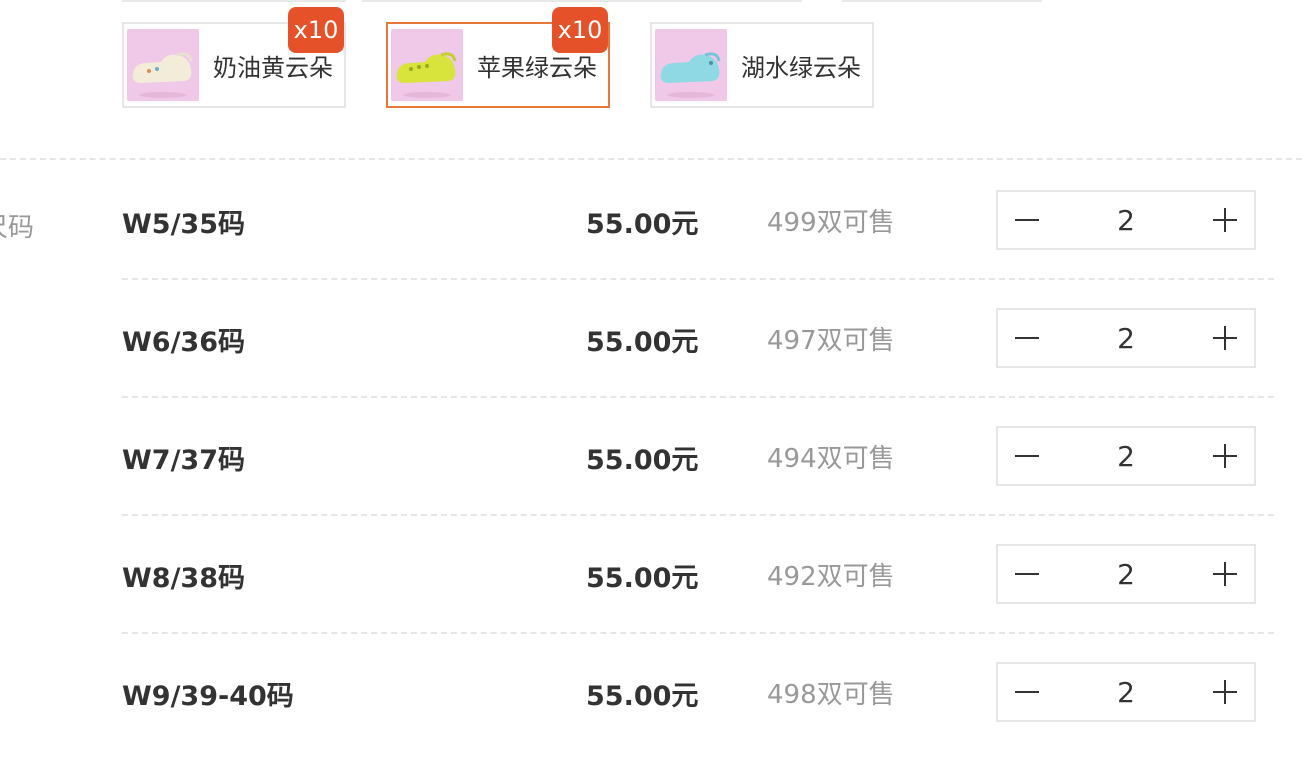  What do you see at coordinates (184, 342) in the screenshot?
I see `size-name: W6/36码` at bounding box center [184, 342].